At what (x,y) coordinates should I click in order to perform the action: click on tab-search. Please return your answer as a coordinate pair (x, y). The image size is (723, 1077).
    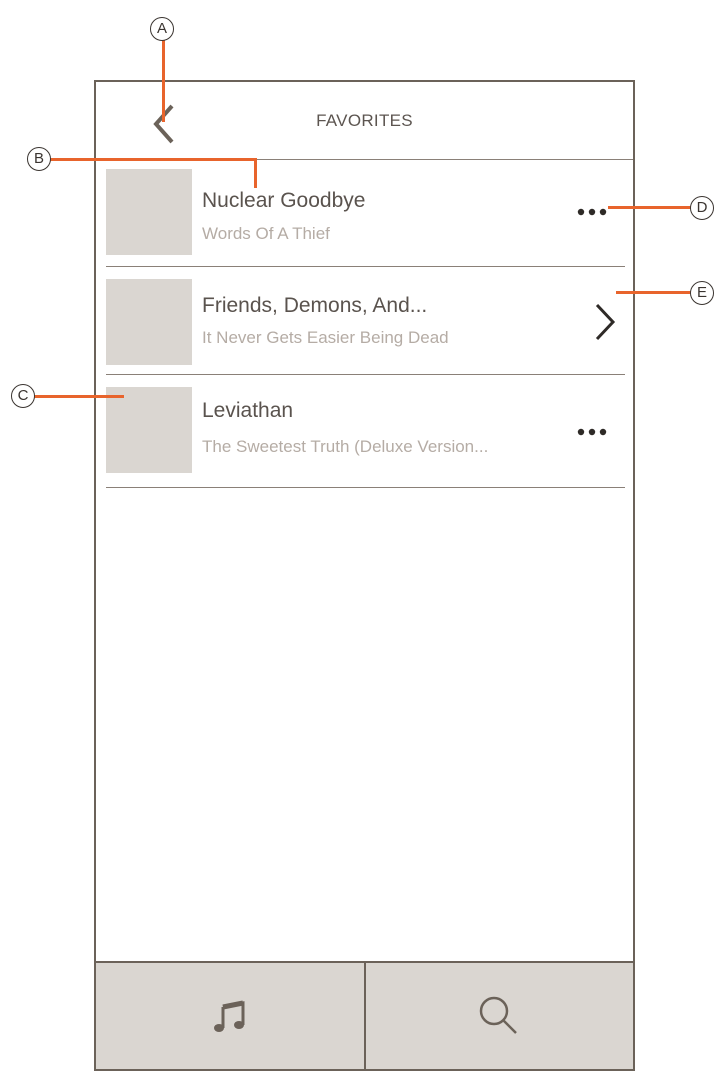
    Looking at the image, I should click on (500, 1016).